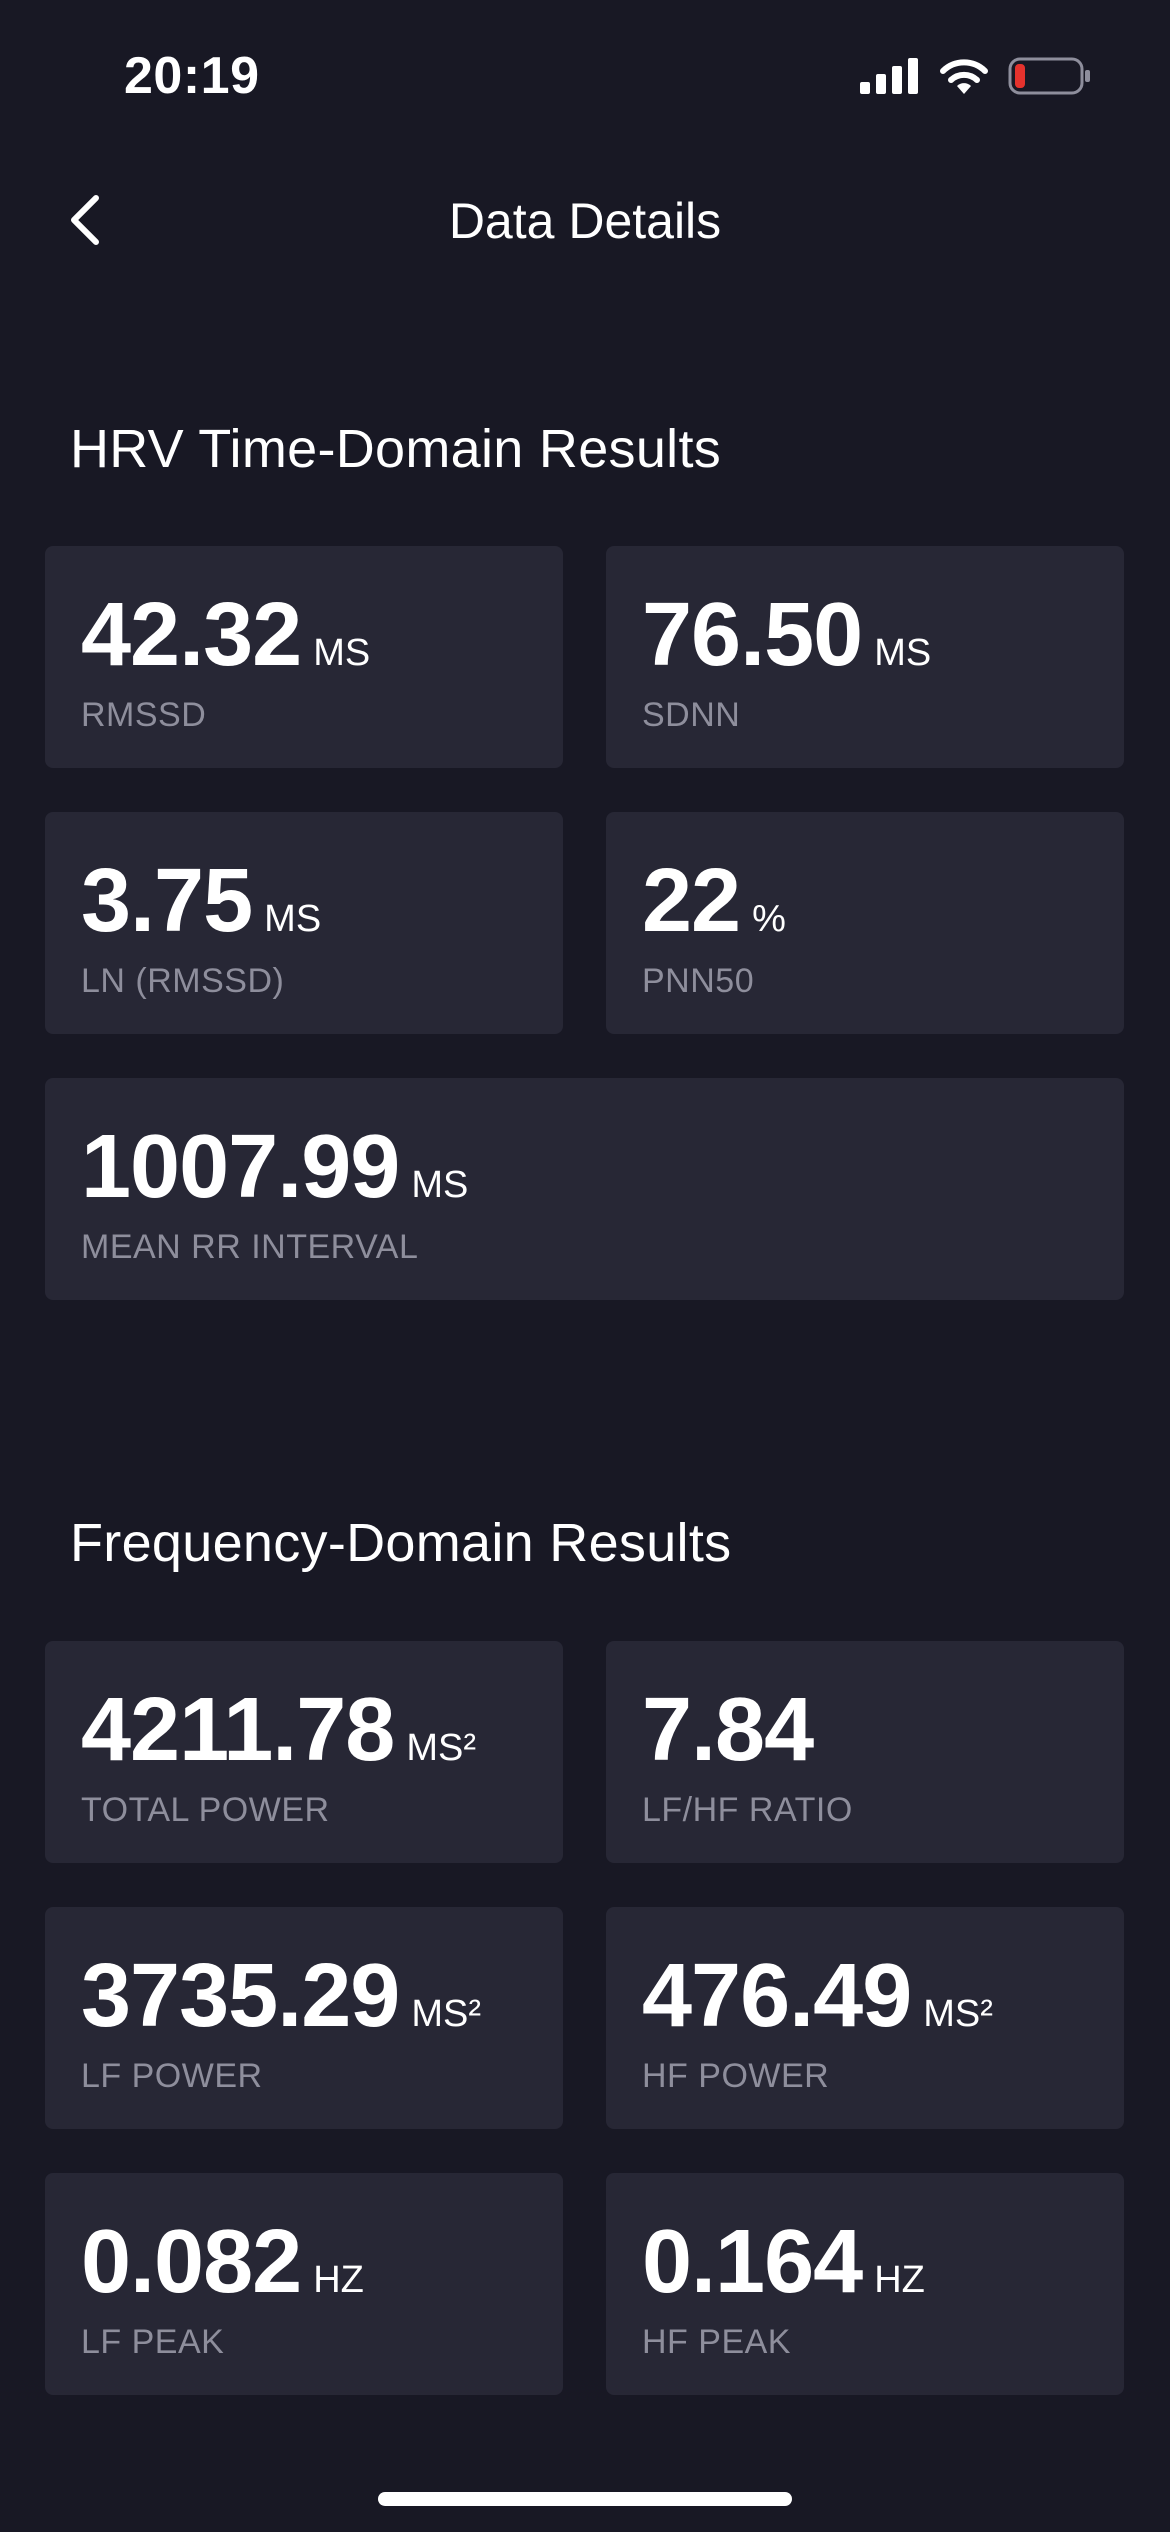 This screenshot has height=2532, width=1170. I want to click on metric-label: MEAN RR INTERVAL, so click(250, 1247).